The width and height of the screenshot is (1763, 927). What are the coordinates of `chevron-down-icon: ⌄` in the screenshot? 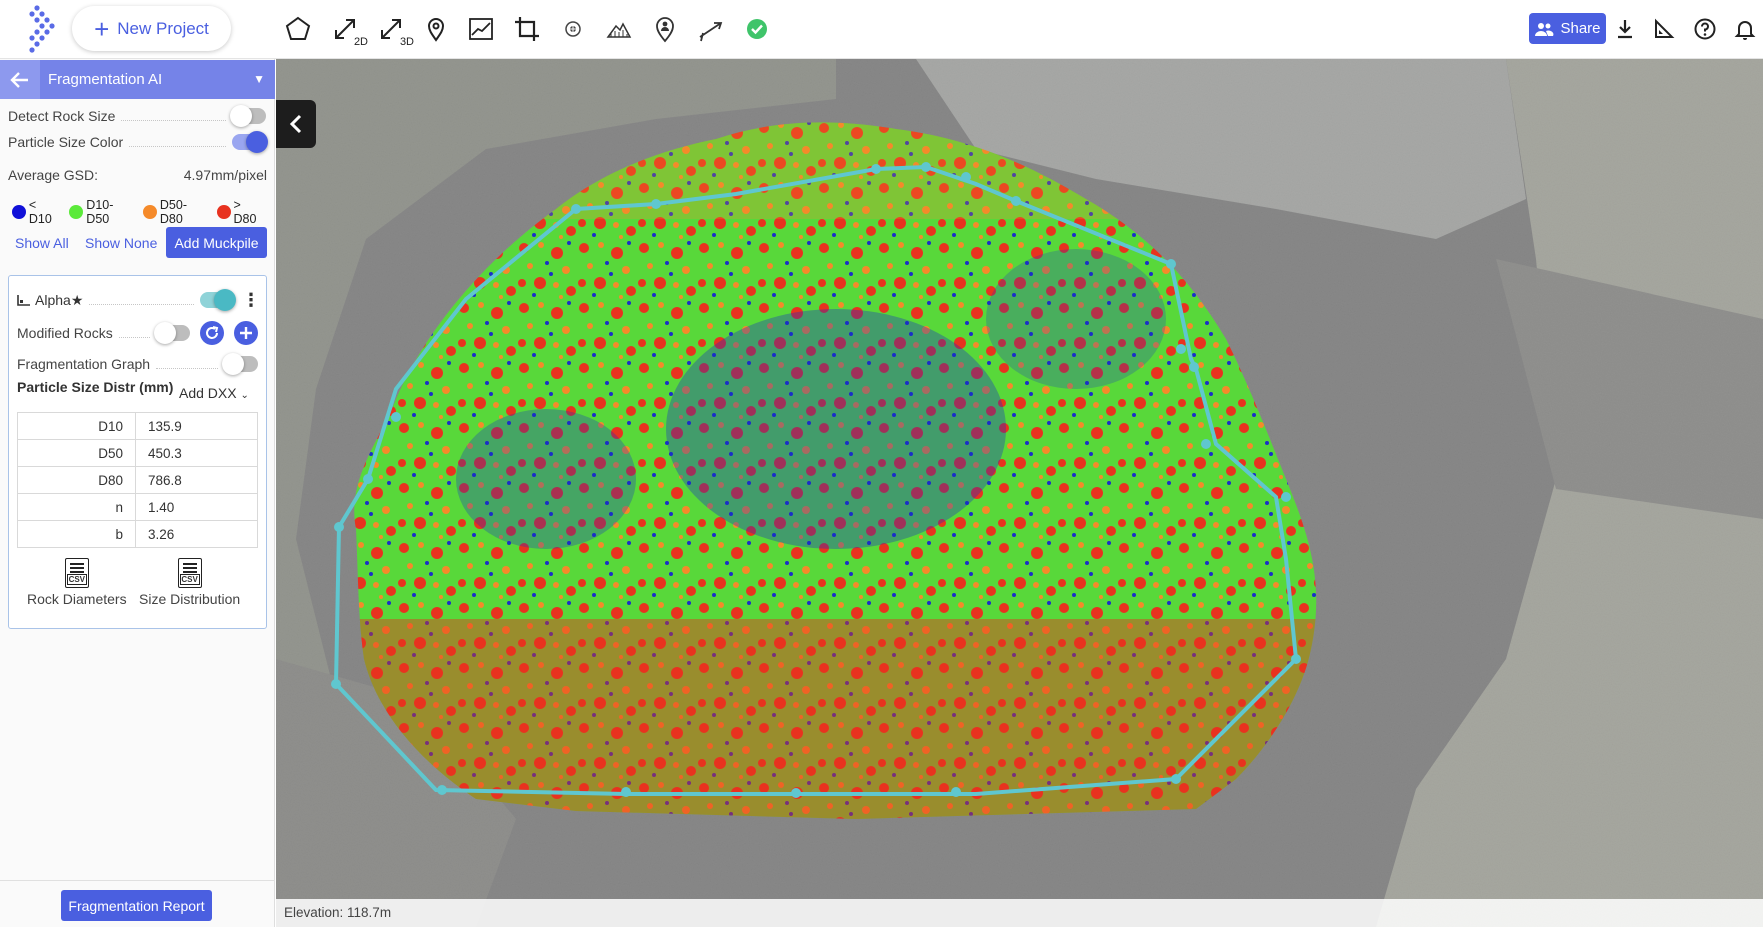 It's located at (244, 395).